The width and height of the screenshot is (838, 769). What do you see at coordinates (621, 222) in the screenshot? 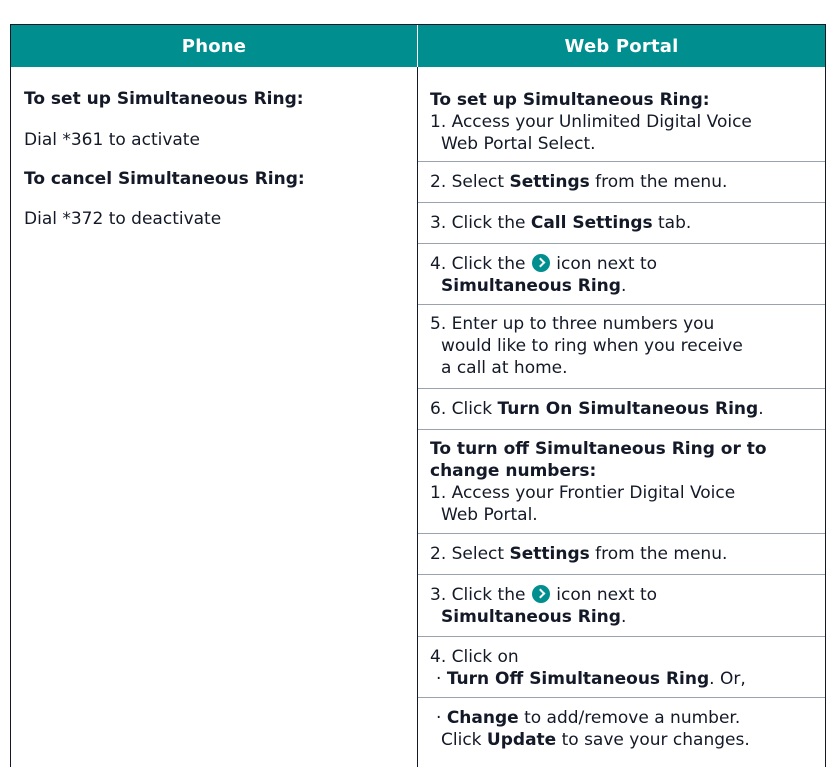
I see `web-setup-step-3: 3. Click the Call Settings tab.` at bounding box center [621, 222].